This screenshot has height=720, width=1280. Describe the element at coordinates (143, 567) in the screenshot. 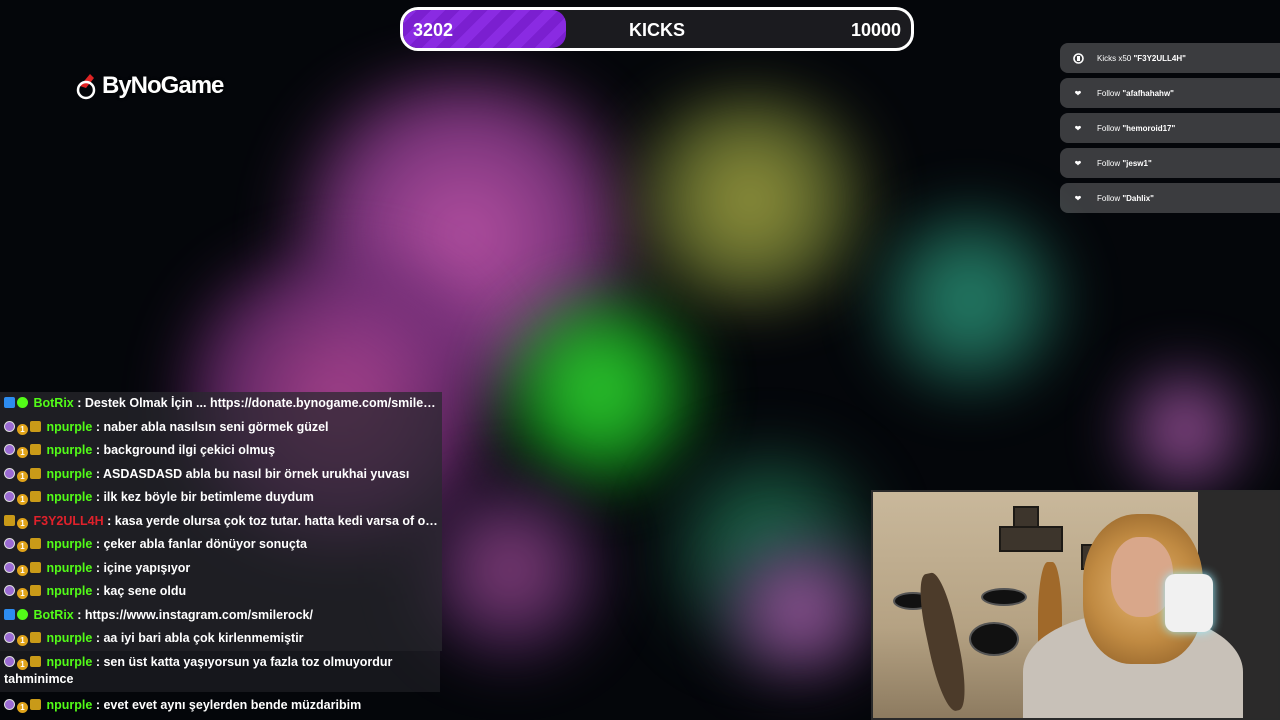

I see `chat-text: : içine yapışıyor` at that location.